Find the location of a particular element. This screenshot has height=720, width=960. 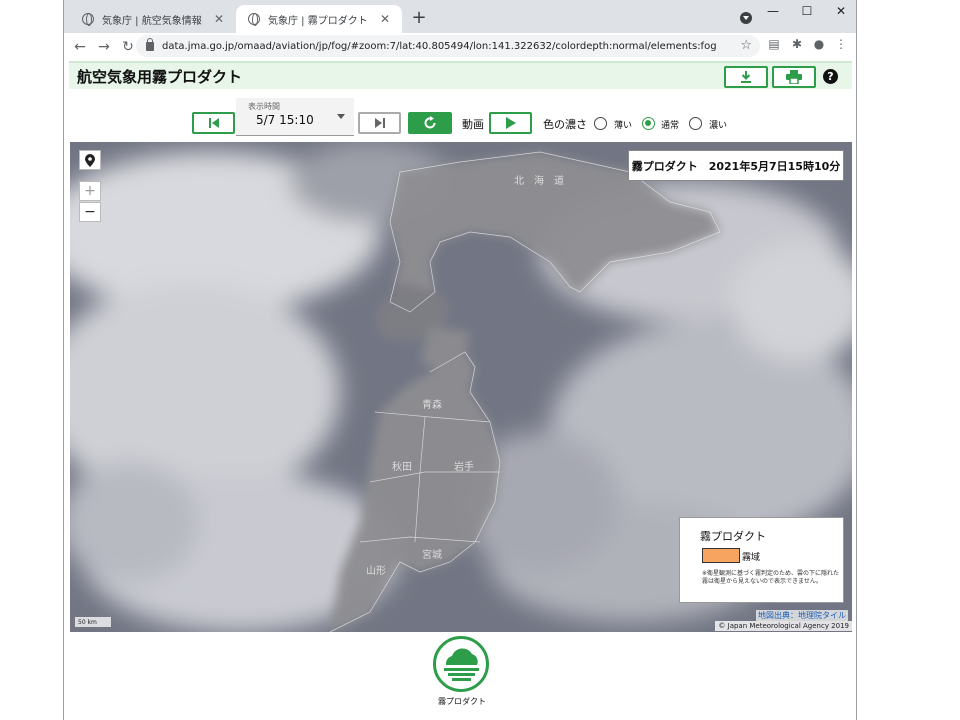

tab-title: 気象庁 | 航空気象情報 is located at coordinates (152, 21).